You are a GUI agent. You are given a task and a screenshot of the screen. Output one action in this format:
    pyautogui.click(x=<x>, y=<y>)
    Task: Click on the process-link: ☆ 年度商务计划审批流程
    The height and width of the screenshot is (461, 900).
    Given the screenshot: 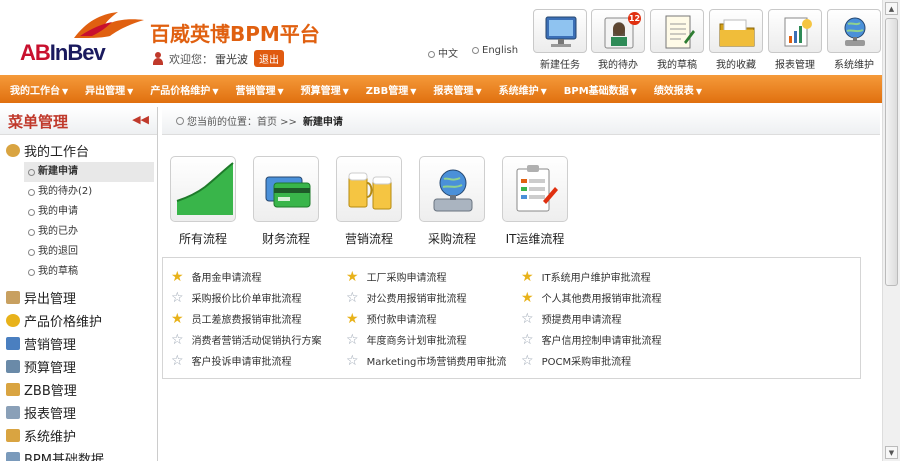 What is the action you would take?
    pyautogui.click(x=433, y=339)
    